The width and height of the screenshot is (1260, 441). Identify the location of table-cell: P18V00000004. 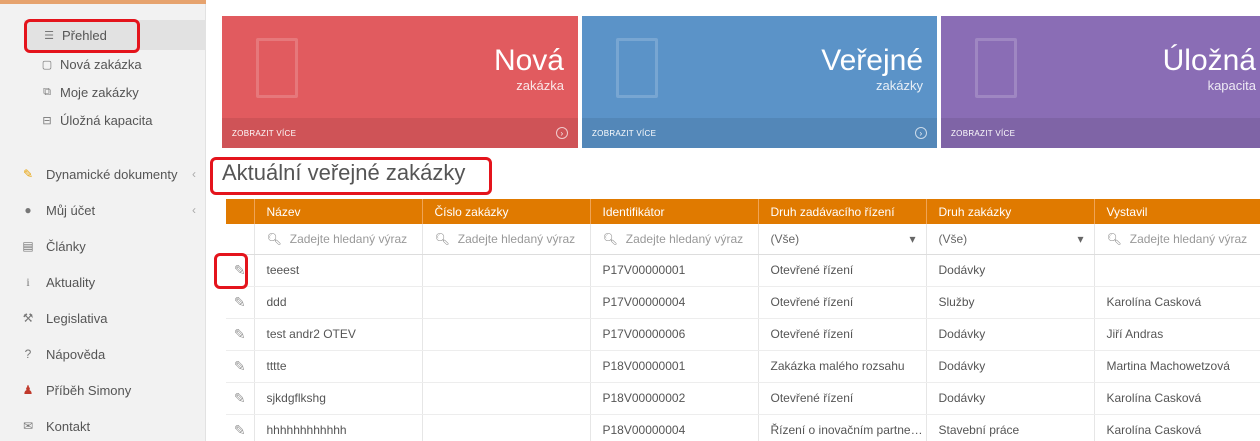
(674, 427).